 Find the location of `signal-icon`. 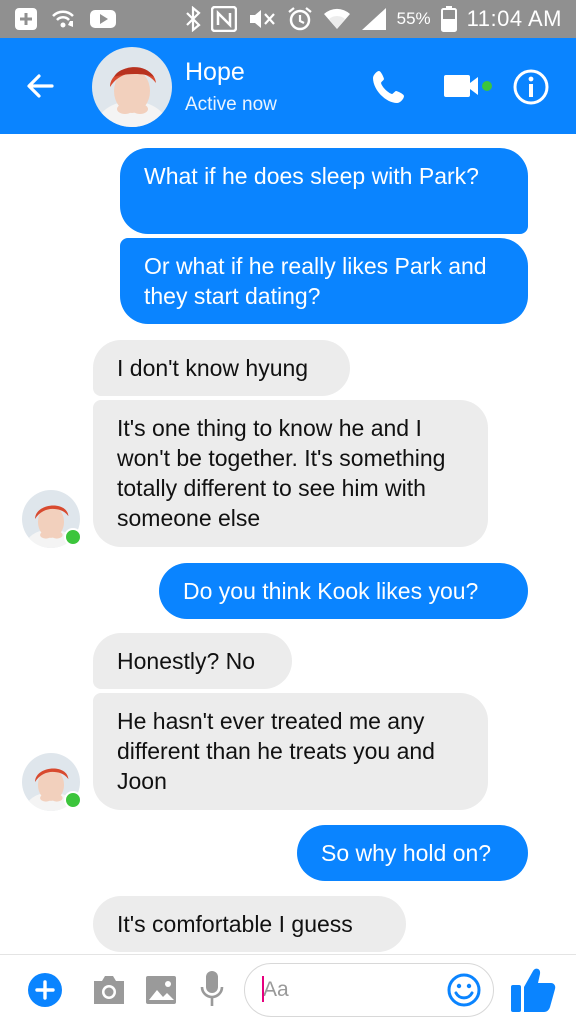

signal-icon is located at coordinates (374, 19).